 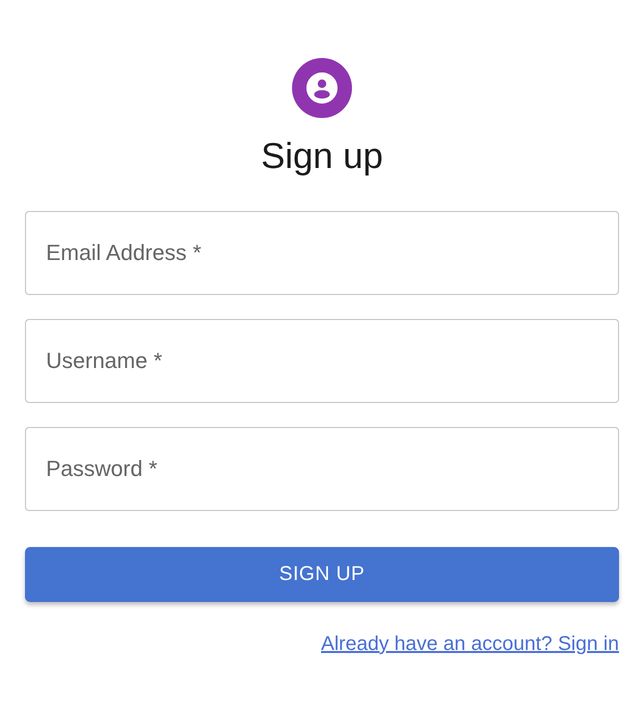 What do you see at coordinates (322, 88) in the screenshot?
I see `person-icon` at bounding box center [322, 88].